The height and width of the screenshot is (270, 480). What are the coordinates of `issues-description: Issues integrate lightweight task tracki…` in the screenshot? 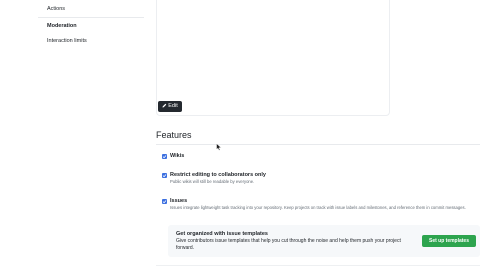 It's located at (318, 207).